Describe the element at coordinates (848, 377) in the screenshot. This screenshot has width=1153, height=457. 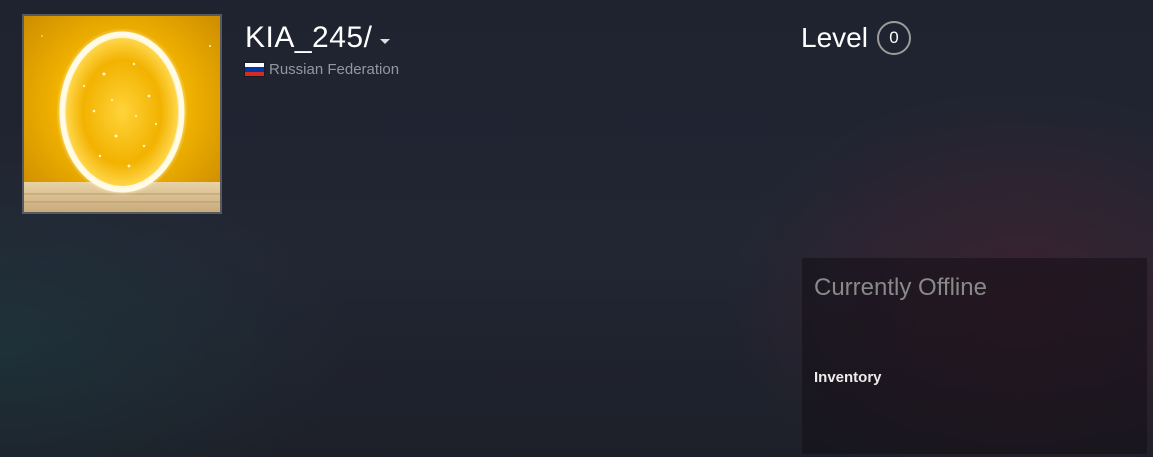
I see `inventory-link: Inventory` at that location.